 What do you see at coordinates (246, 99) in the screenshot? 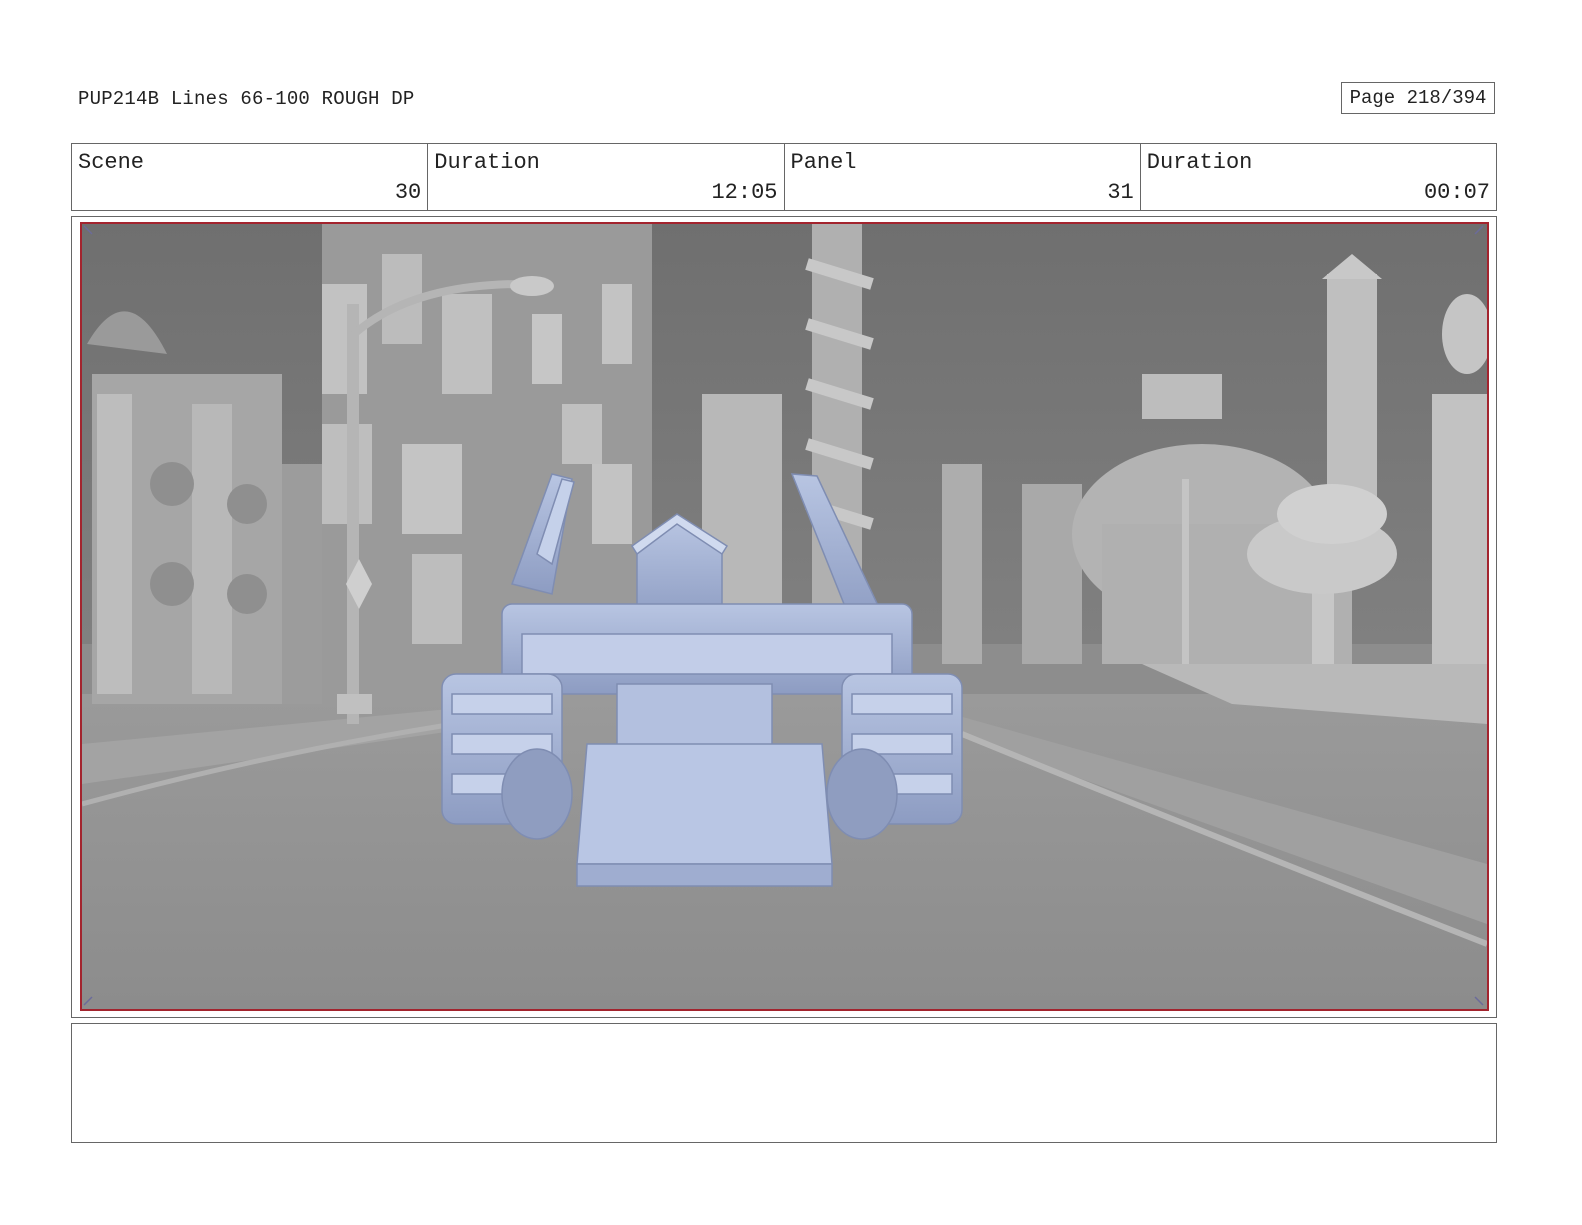
I see `document-title: PUP214B Lines 66-100 ROUGH DP` at bounding box center [246, 99].